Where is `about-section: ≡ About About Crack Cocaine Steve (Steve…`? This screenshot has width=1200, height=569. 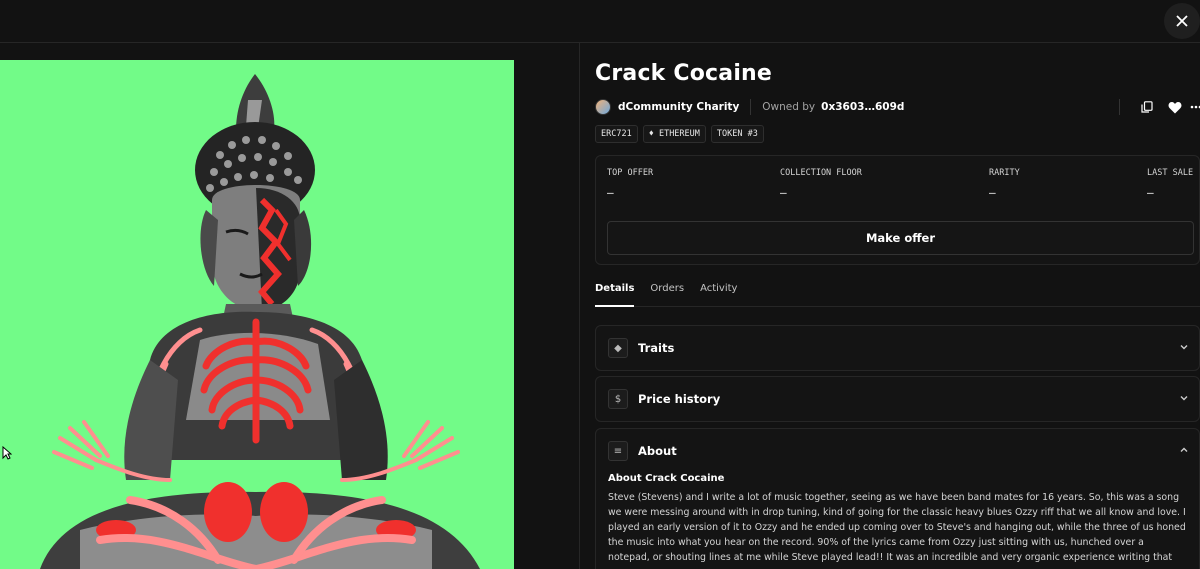 about-section: ≡ About About Crack Cocaine Steve (Steve… is located at coordinates (897, 498).